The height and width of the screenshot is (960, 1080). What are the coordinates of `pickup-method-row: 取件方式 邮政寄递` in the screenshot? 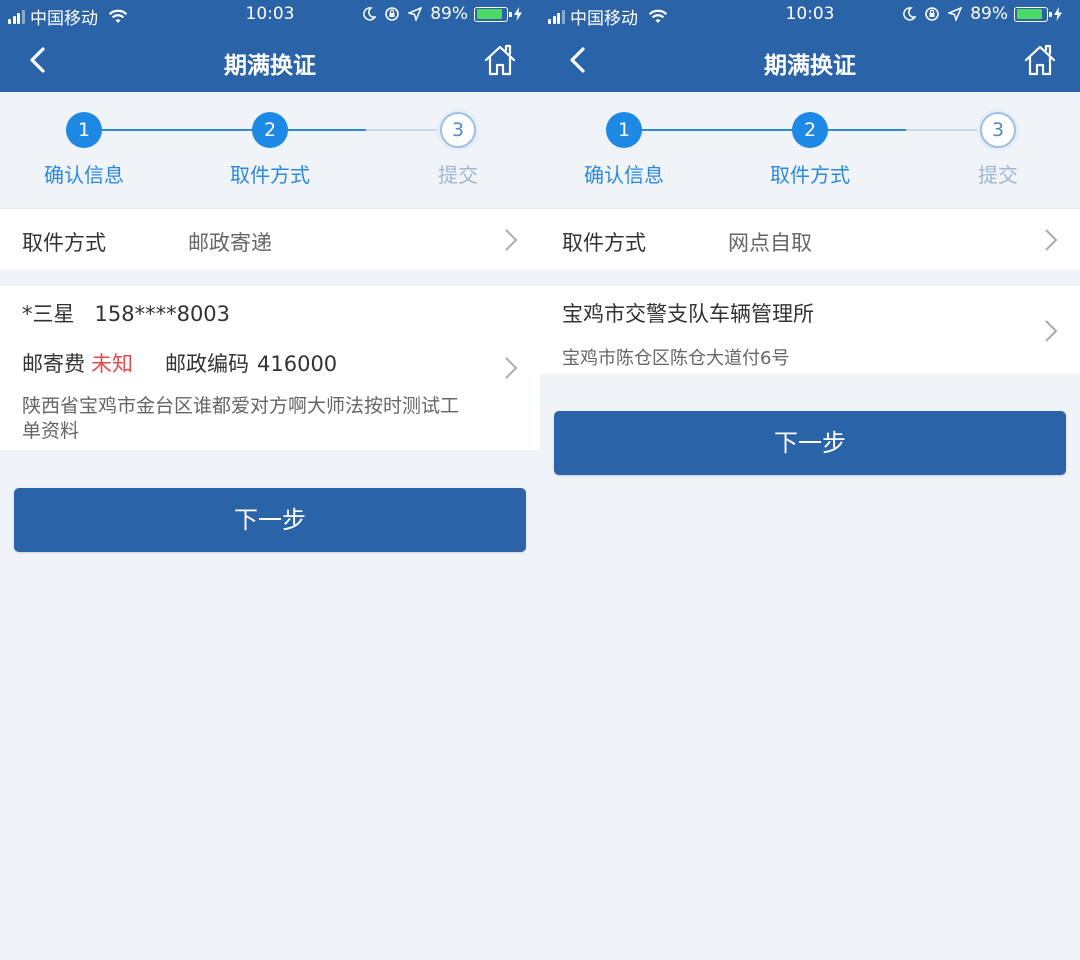 It's located at (270, 239).